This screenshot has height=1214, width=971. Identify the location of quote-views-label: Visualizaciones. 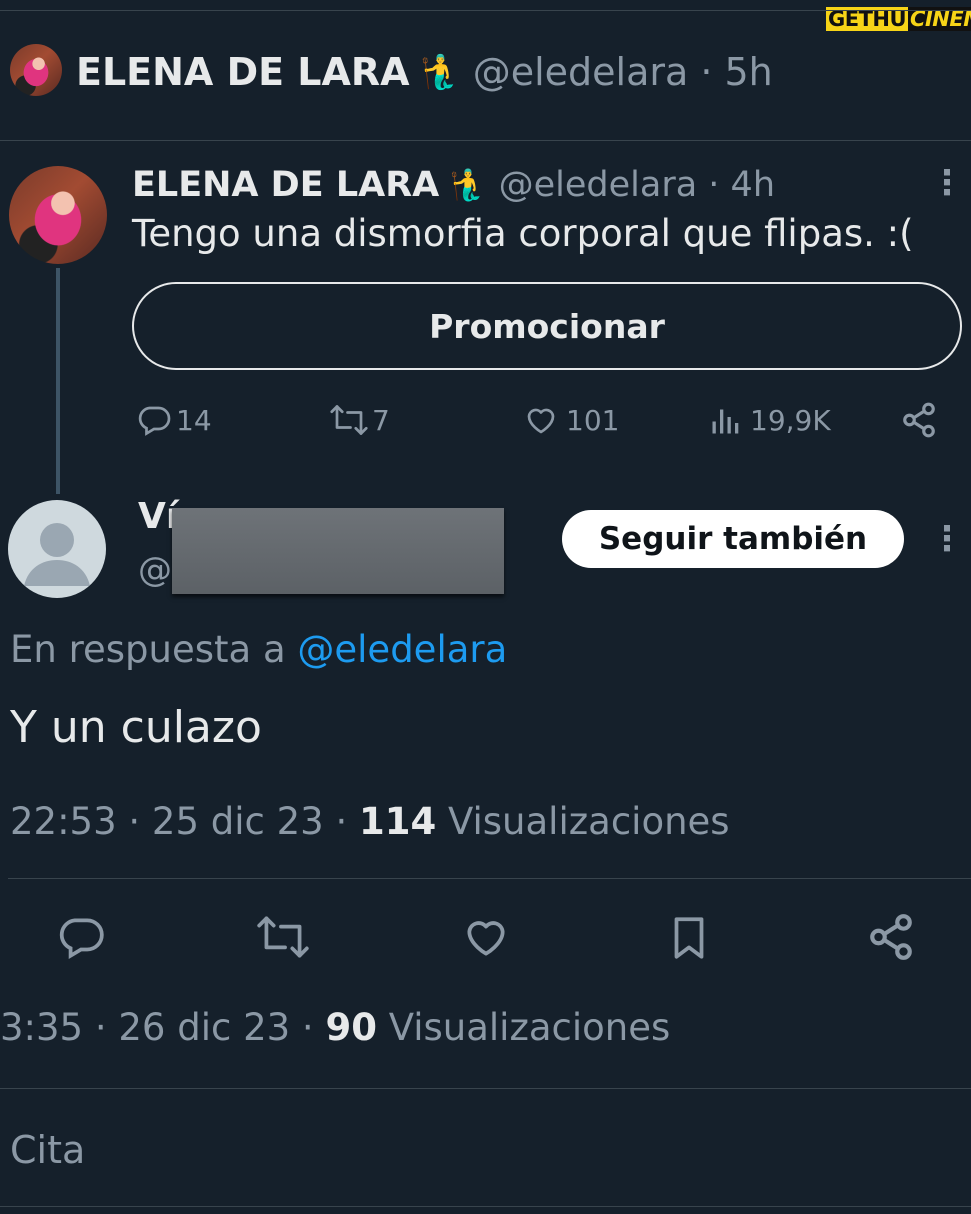
(529, 1027).